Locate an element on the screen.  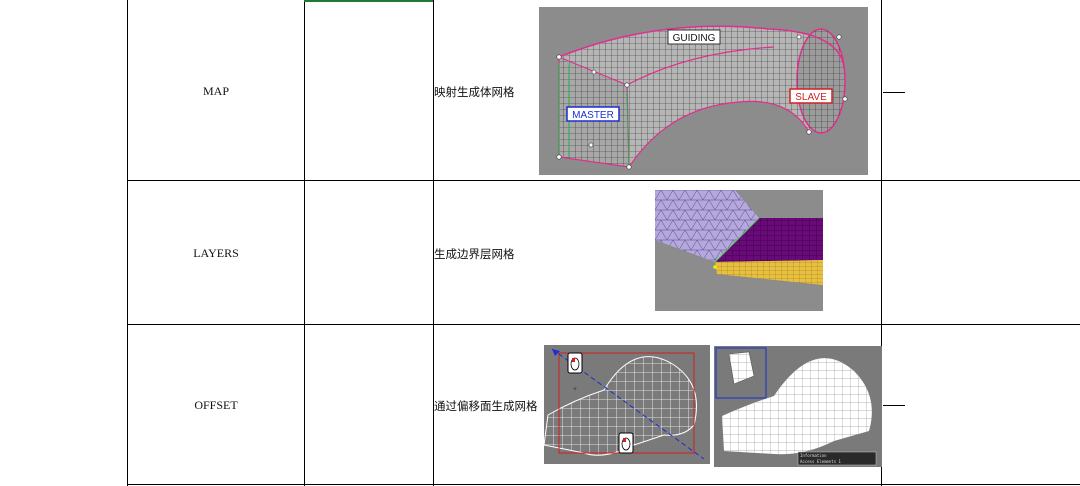
selected-cell-top-border is located at coordinates (368, 1).